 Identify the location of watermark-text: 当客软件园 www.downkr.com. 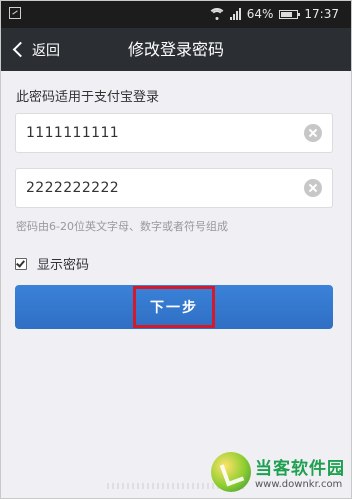
(300, 472).